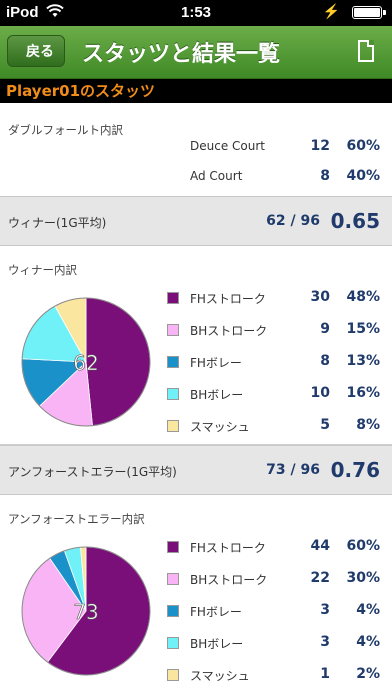 This screenshot has height=696, width=392. What do you see at coordinates (366, 51) in the screenshot?
I see `document-icon` at bounding box center [366, 51].